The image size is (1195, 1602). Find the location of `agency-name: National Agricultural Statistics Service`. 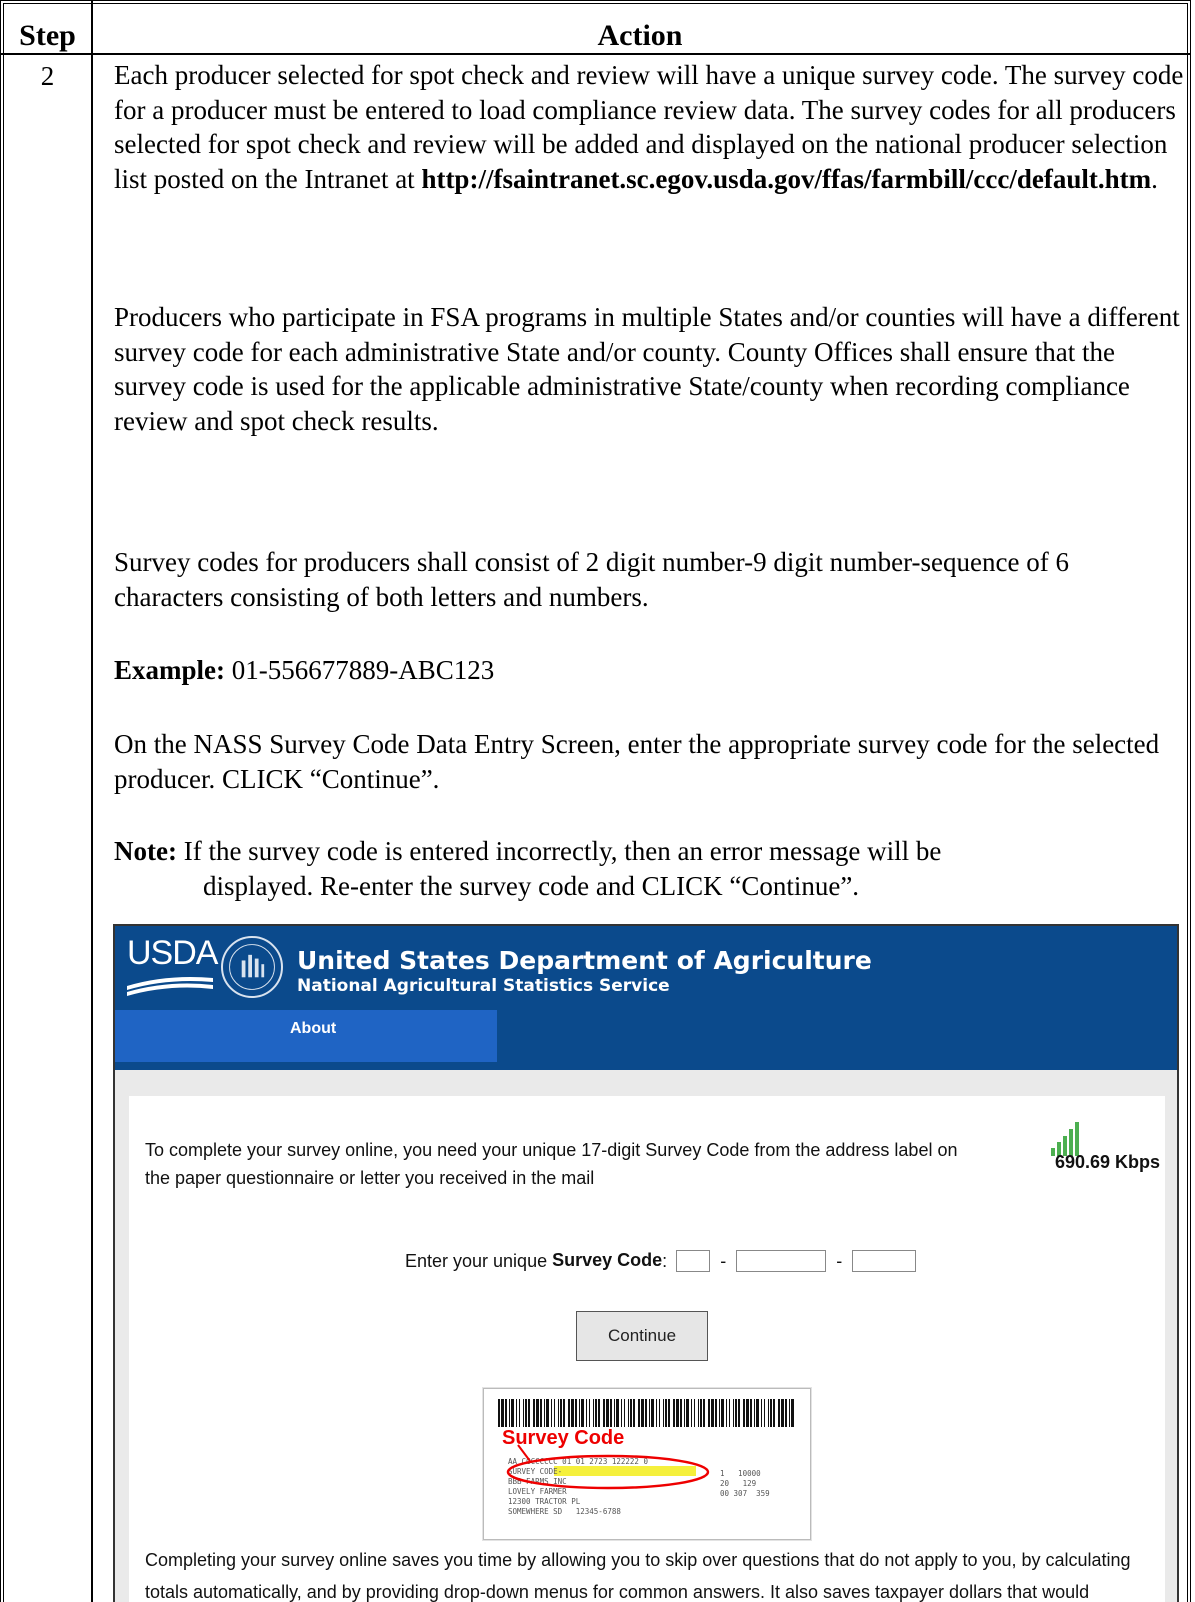

agency-name: National Agricultural Statistics Service is located at coordinates (483, 986).